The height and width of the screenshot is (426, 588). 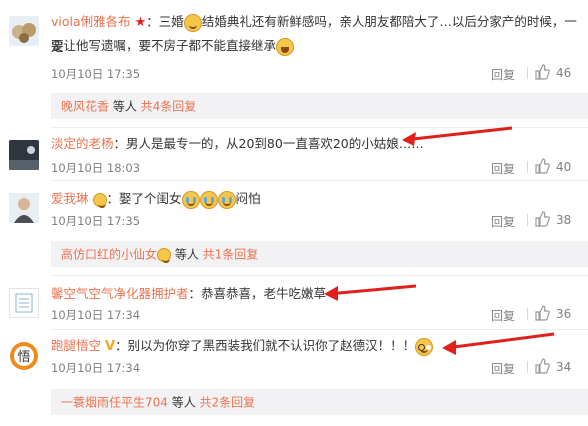 What do you see at coordinates (285, 46) in the screenshot?
I see `laugh-emoji-icon` at bounding box center [285, 46].